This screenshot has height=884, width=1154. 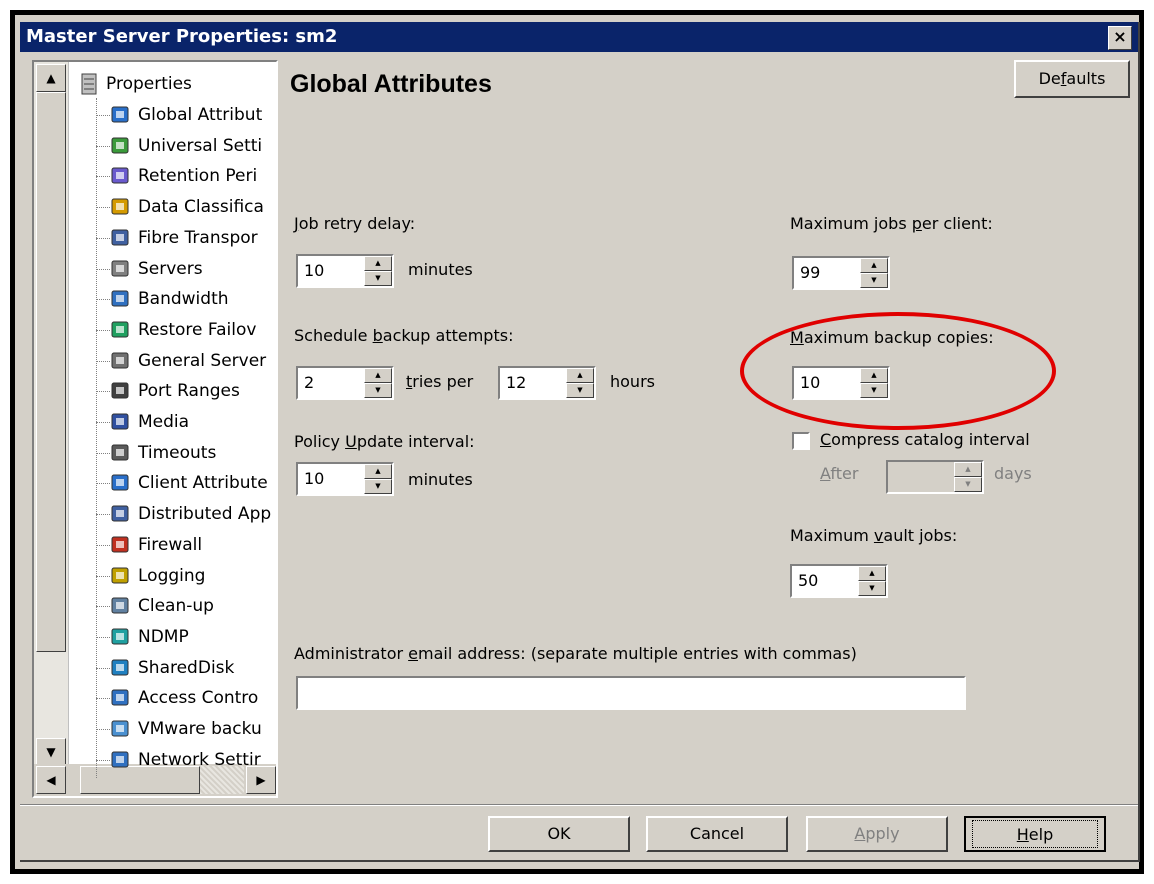 What do you see at coordinates (717, 834) in the screenshot?
I see `cancel-button: Cancel` at bounding box center [717, 834].